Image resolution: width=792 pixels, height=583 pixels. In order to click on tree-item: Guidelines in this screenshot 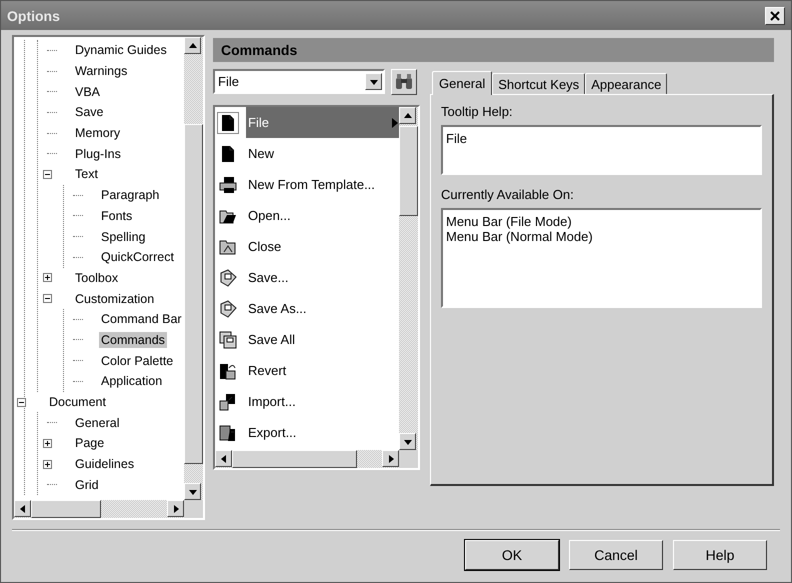, I will do `click(104, 464)`.